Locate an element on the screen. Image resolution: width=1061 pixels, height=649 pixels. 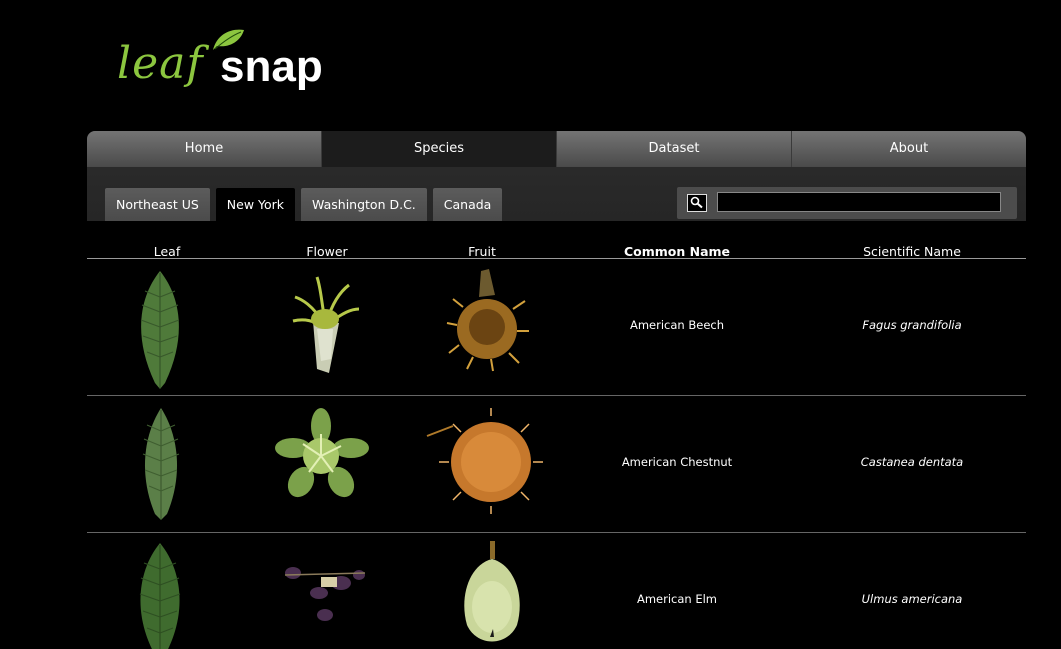
nav-dataset: Dataset is located at coordinates (674, 149).